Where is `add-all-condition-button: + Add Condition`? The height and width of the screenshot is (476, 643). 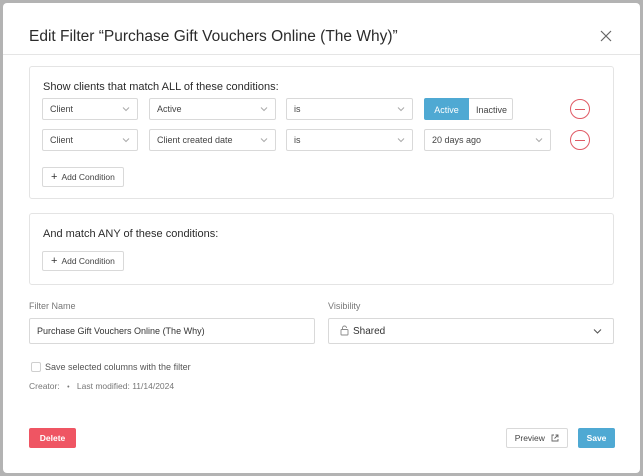
add-all-condition-button: + Add Condition is located at coordinates (83, 177).